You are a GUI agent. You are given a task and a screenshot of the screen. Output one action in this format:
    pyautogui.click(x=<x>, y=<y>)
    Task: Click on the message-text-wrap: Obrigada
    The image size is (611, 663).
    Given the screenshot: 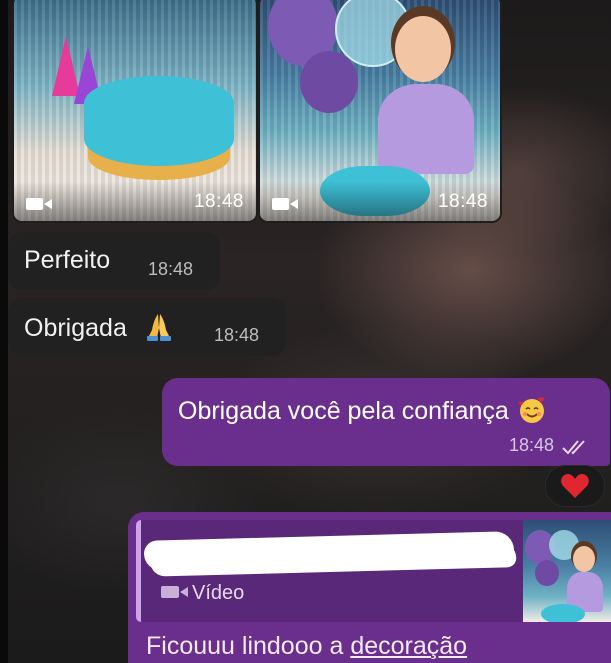 What is the action you would take?
    pyautogui.click(x=99, y=327)
    